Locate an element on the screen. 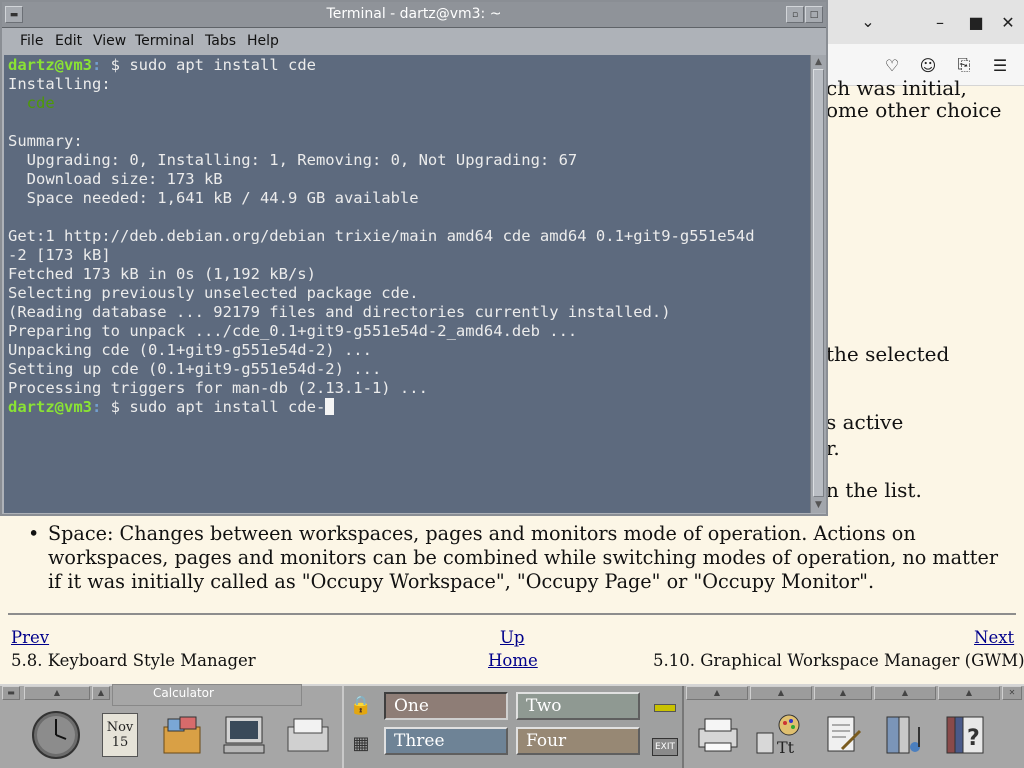  printer-icon is located at coordinates (718, 735).